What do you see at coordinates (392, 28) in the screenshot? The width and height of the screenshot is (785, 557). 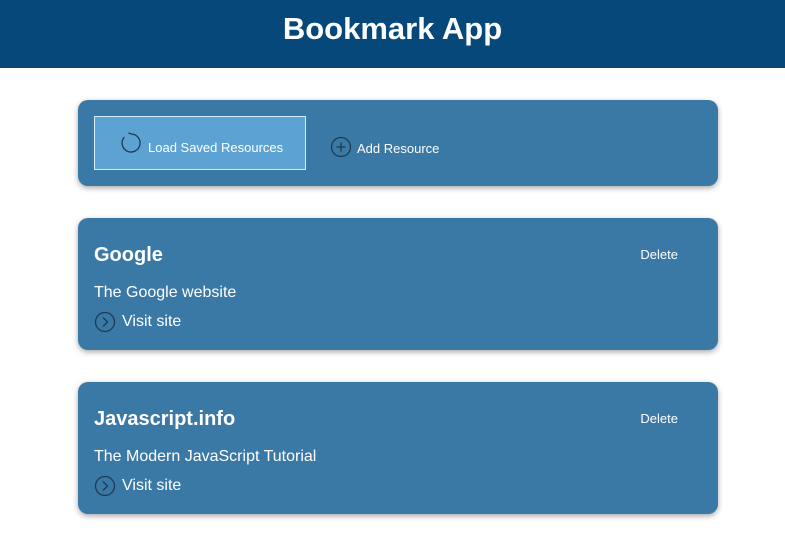 I see `page-title: Bookmark App` at bounding box center [392, 28].